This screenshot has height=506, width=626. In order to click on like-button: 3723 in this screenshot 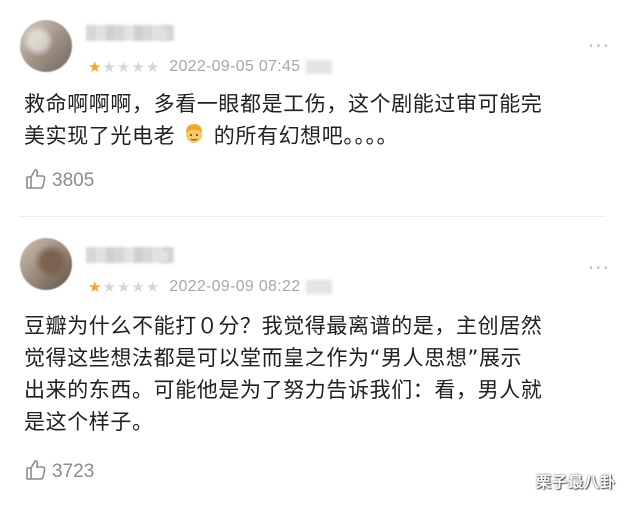, I will do `click(59, 472)`.